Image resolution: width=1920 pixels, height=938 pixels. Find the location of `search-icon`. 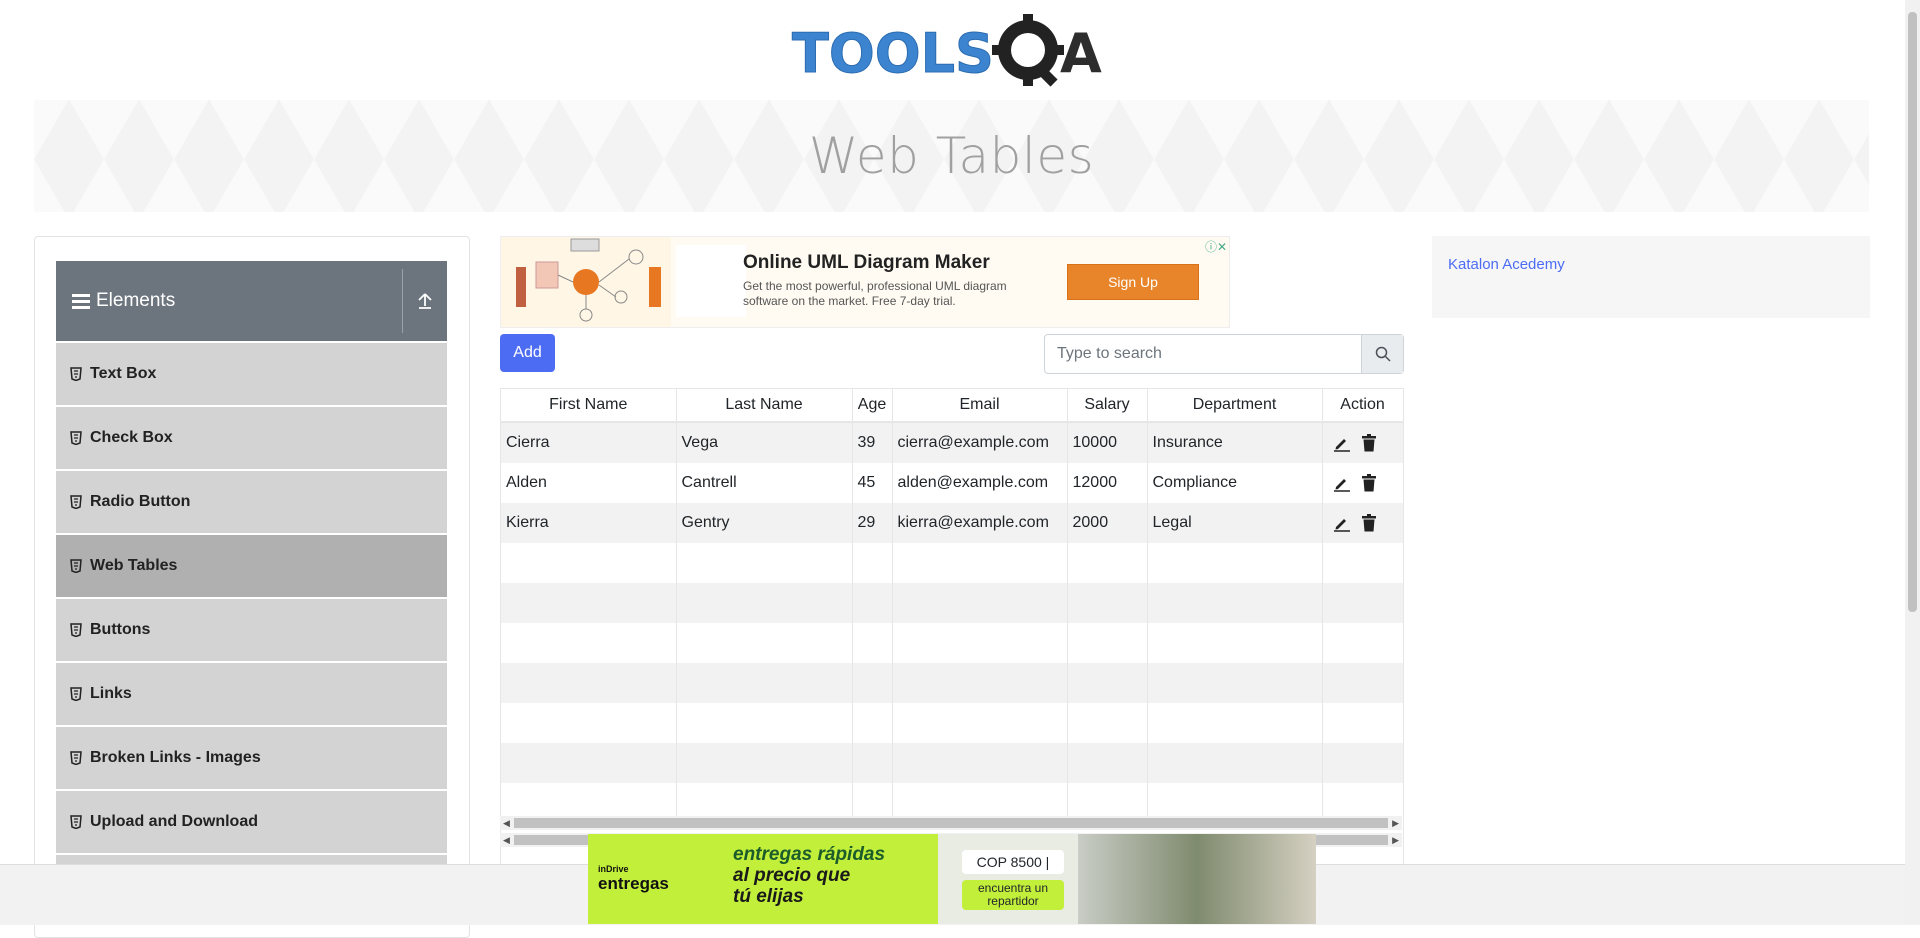

search-icon is located at coordinates (1383, 354).